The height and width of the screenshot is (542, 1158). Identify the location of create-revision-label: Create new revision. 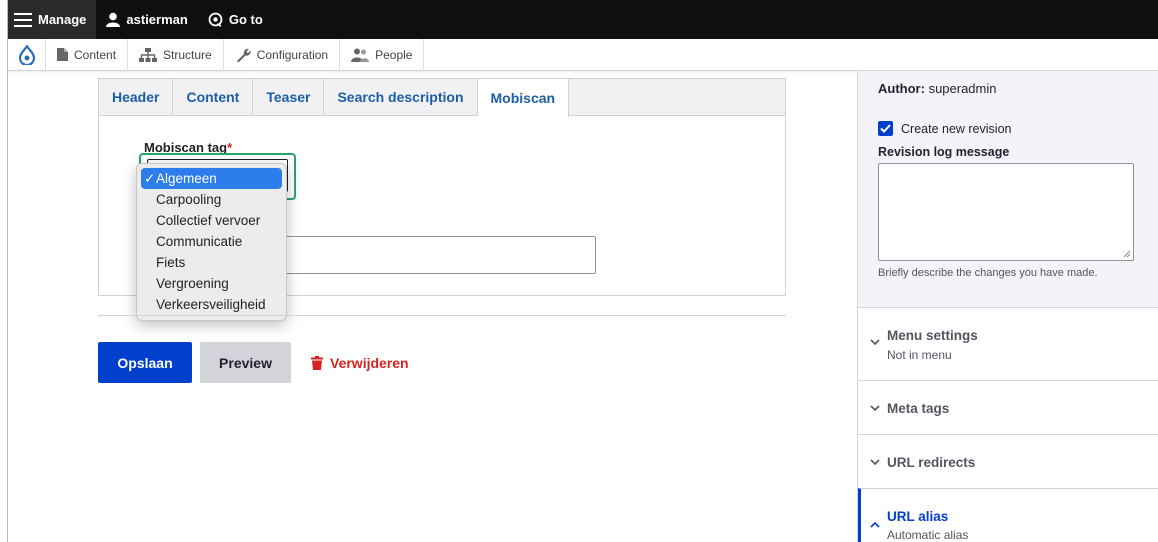
(956, 128).